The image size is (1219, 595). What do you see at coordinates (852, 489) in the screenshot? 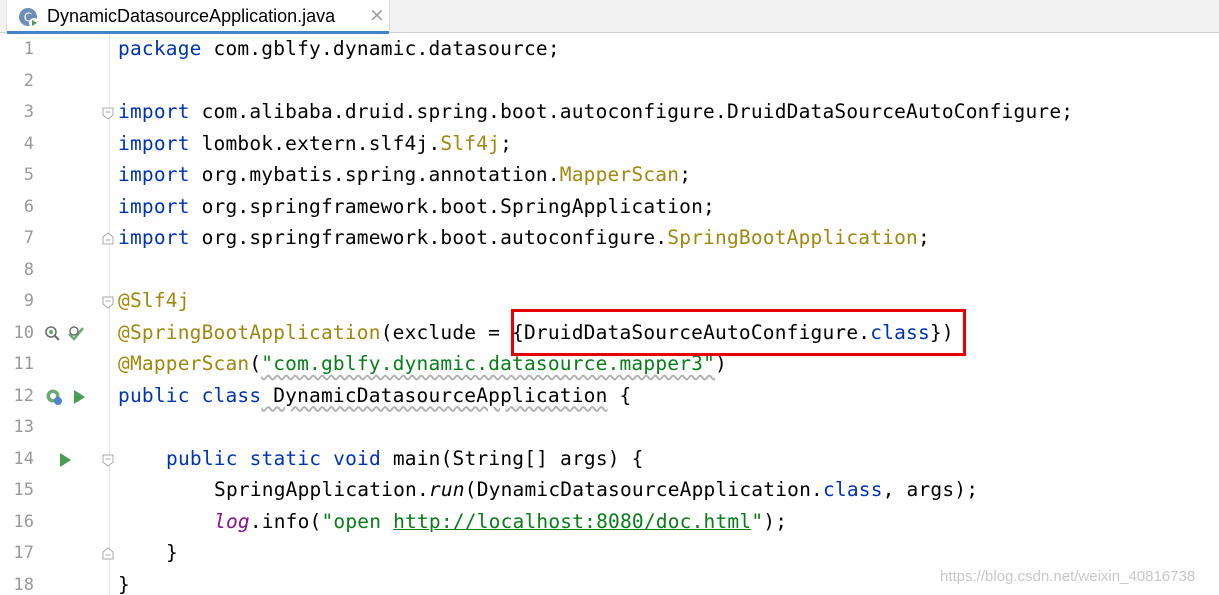
I see `keyword: class` at bounding box center [852, 489].